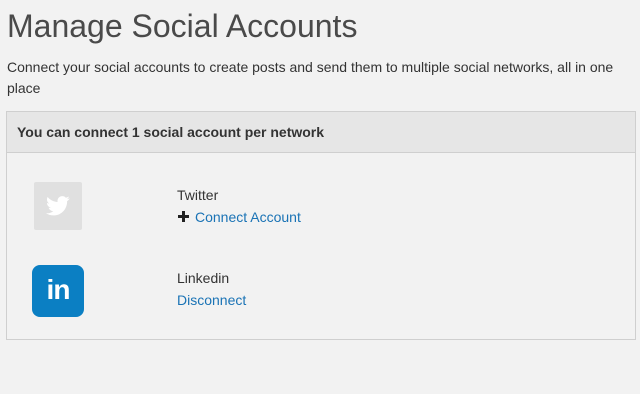  I want to click on network-name-linkedin: Linkedin, so click(203, 278).